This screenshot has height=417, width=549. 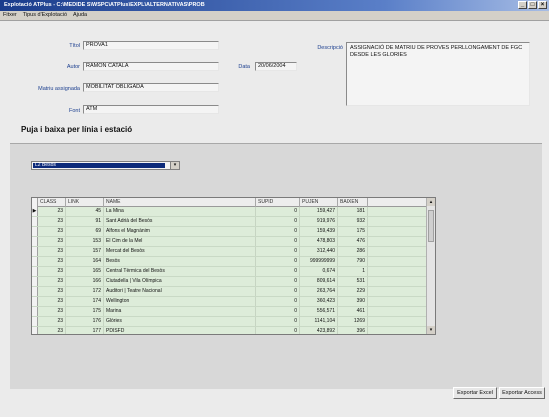 What do you see at coordinates (151, 66) in the screenshot?
I see `autor-field: RAMON CATALA` at bounding box center [151, 66].